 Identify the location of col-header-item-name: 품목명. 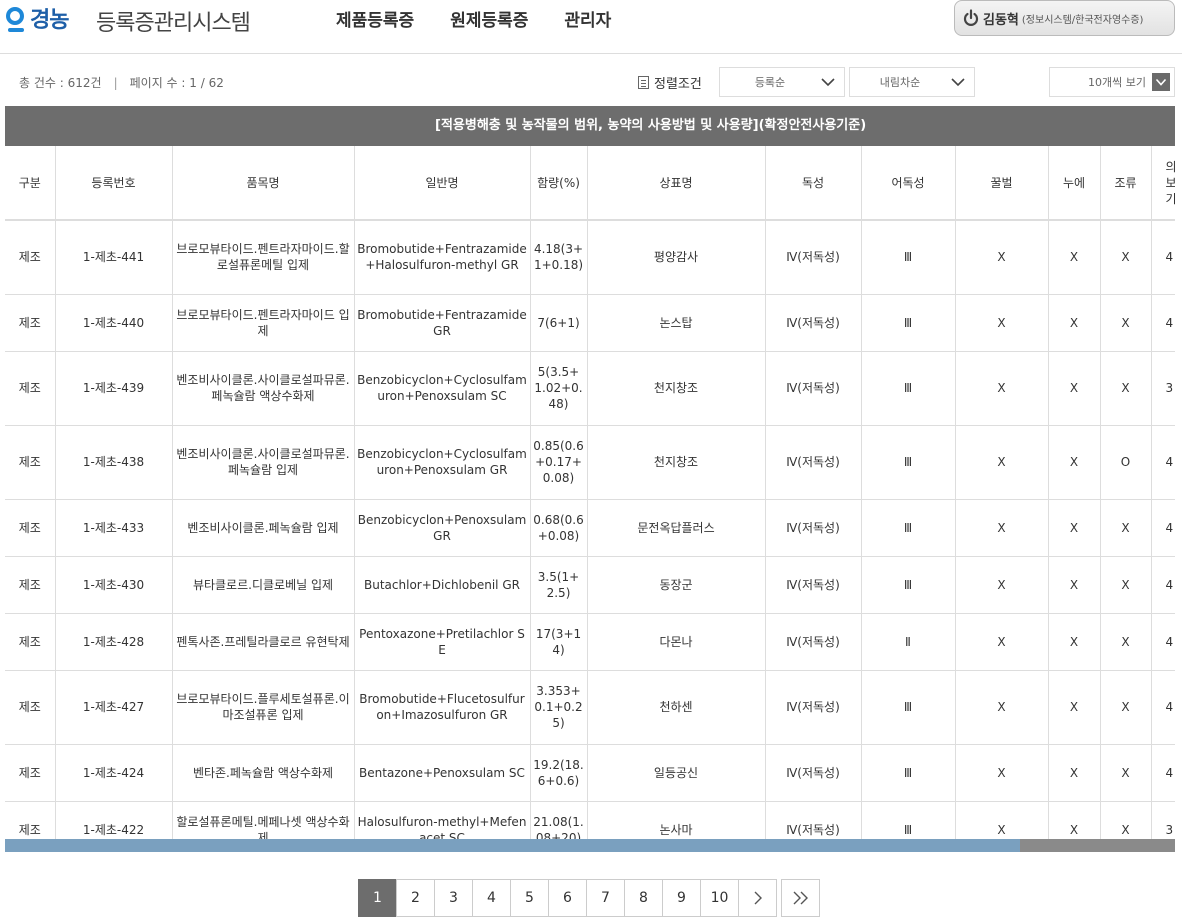
(263, 183).